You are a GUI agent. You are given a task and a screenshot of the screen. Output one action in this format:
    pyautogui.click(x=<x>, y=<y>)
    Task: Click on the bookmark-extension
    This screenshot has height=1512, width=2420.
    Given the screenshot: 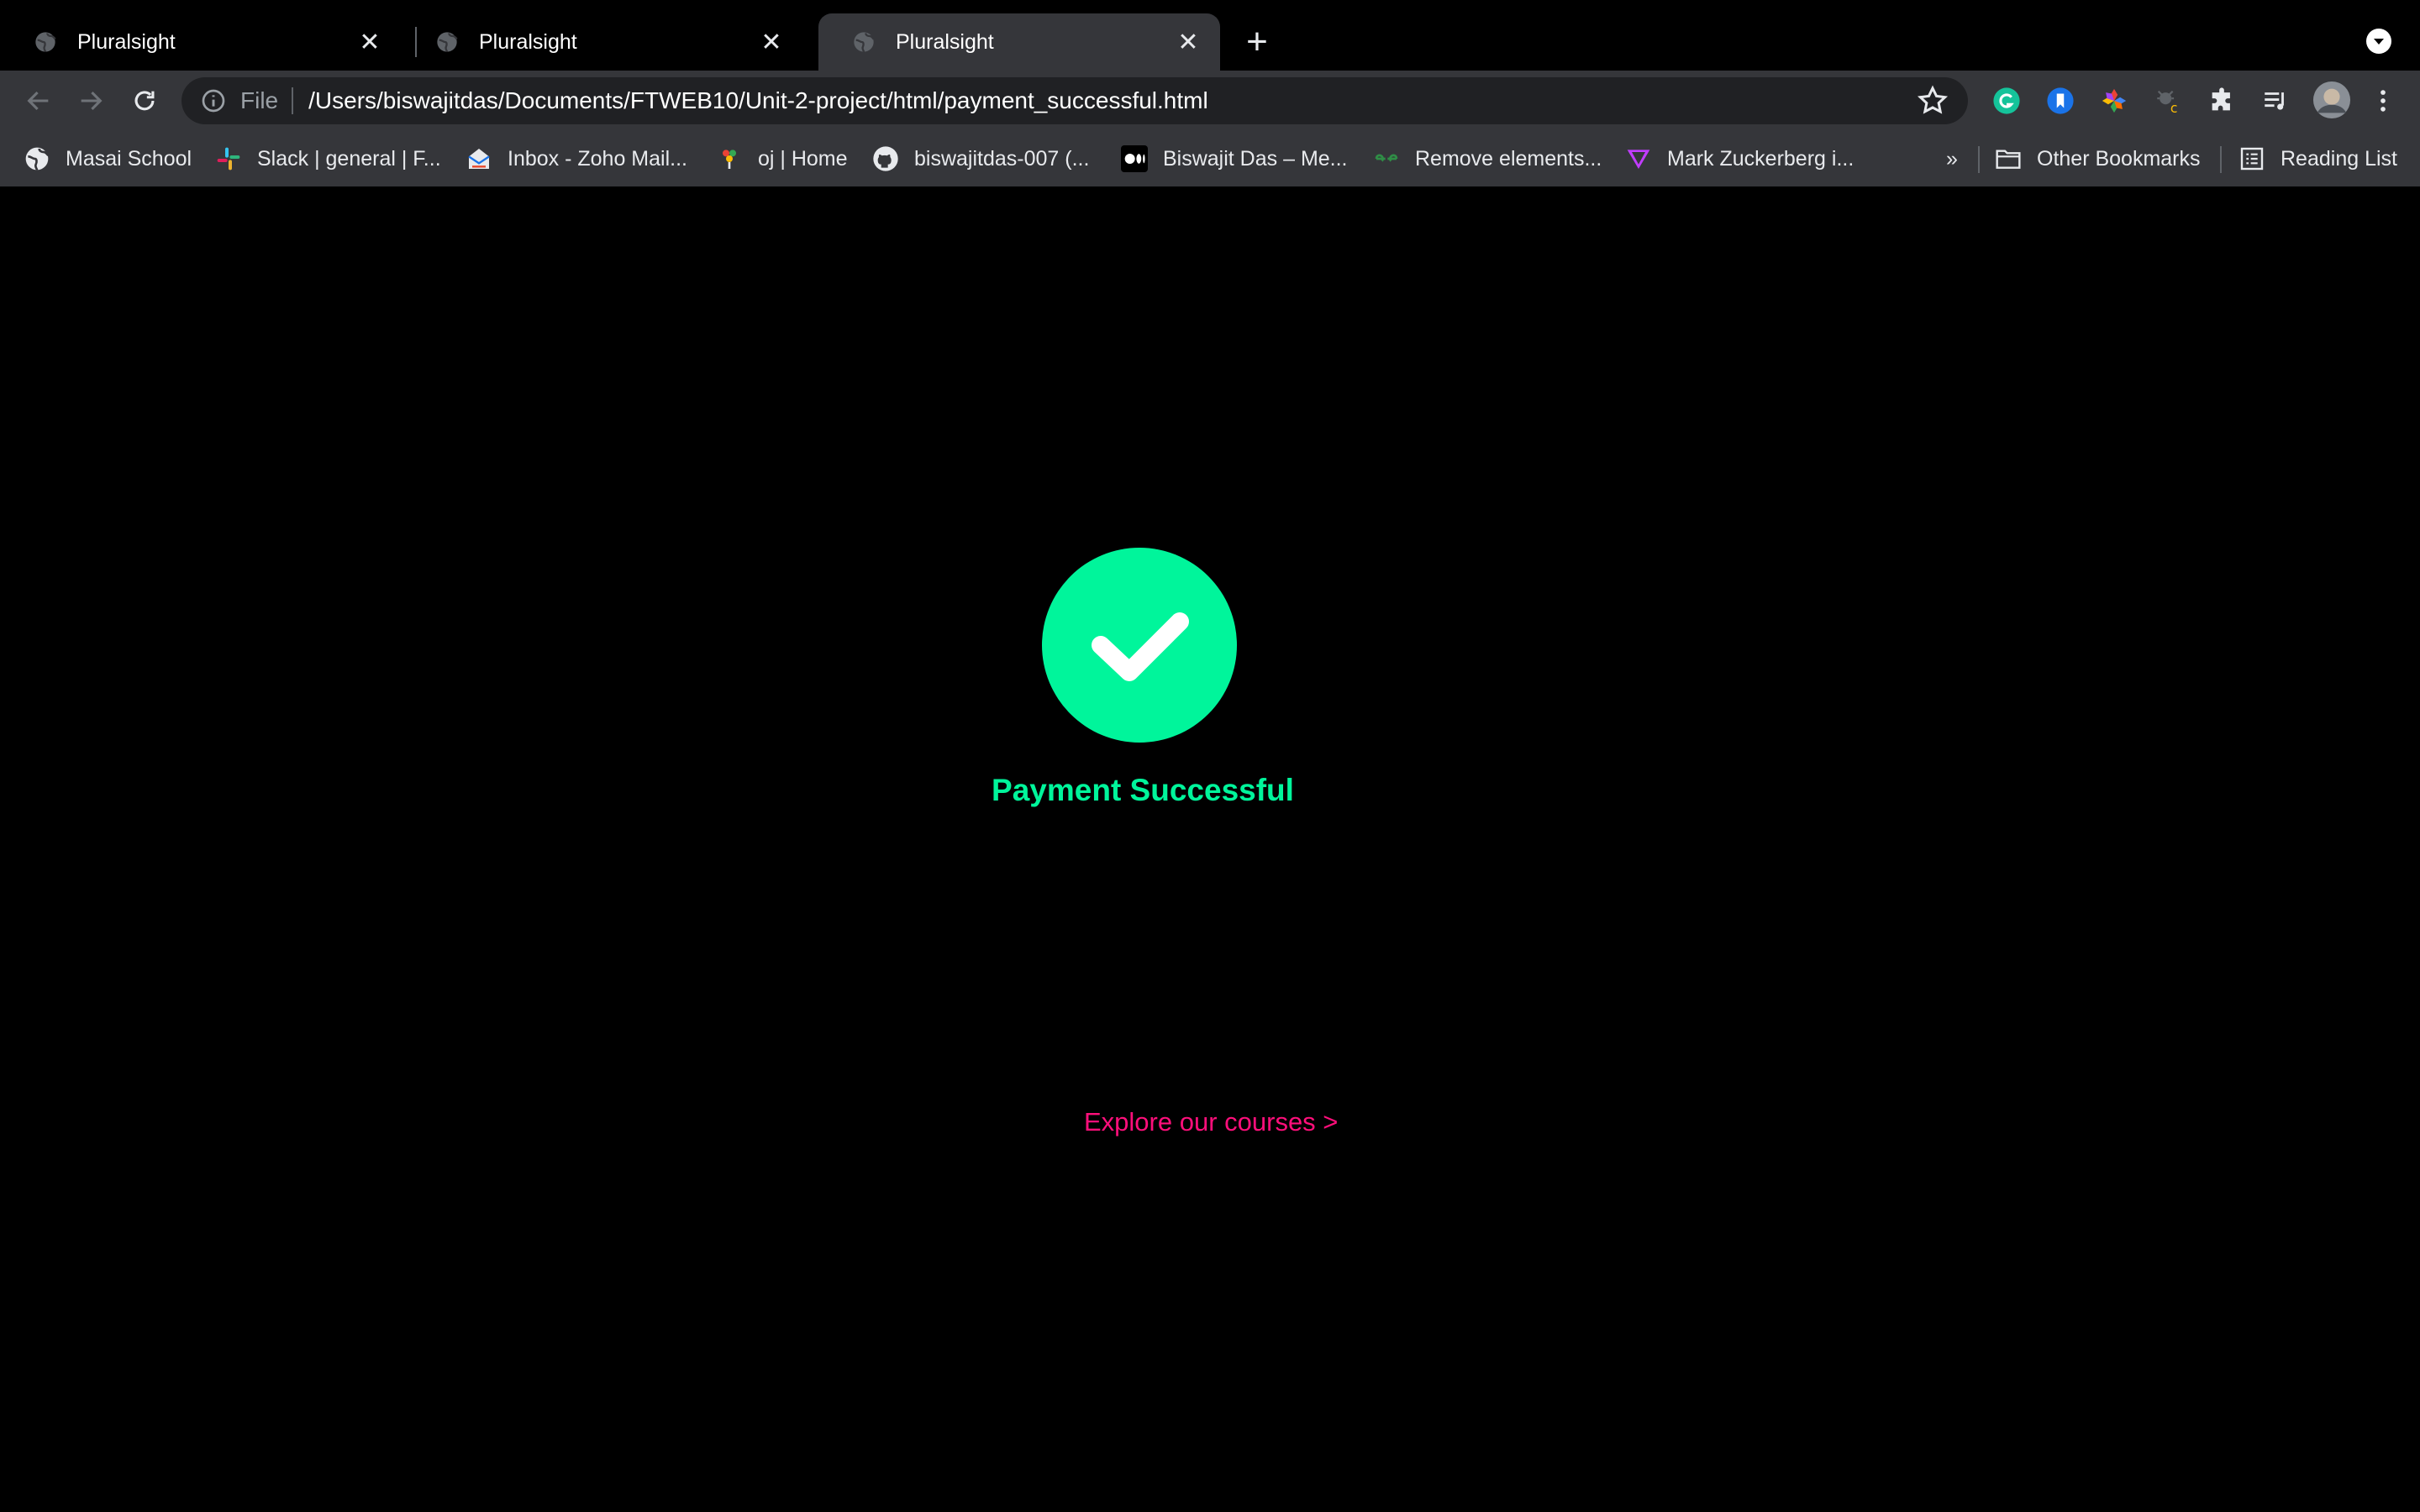 What is the action you would take?
    pyautogui.click(x=2060, y=101)
    